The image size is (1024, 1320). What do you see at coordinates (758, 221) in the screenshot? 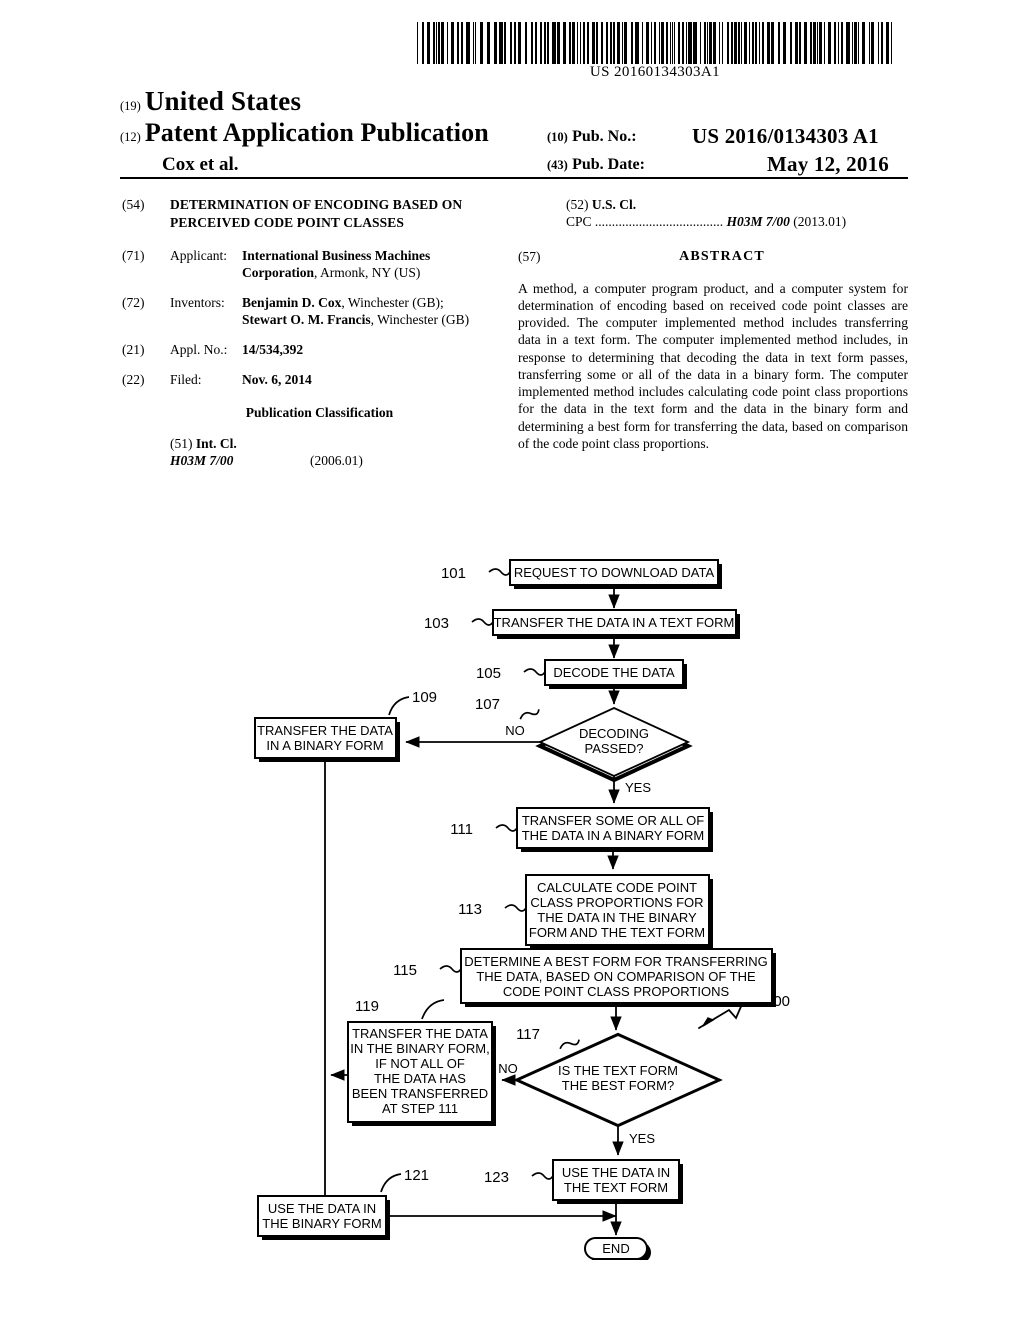
I see `cpc-value: H03M 7/00` at bounding box center [758, 221].